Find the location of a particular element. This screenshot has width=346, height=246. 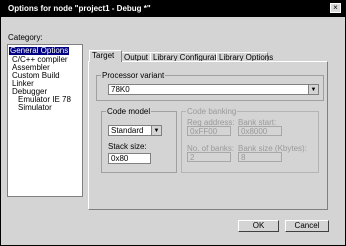

num-banks-input: 2 is located at coordinates (209, 157).